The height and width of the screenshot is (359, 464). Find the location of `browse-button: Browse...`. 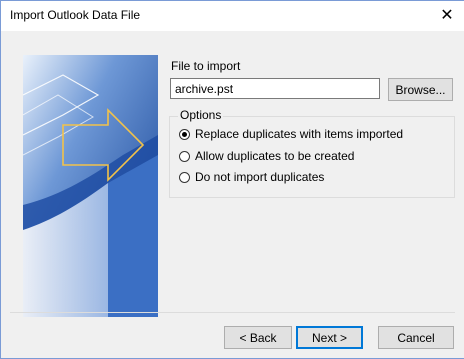

browse-button: Browse... is located at coordinates (420, 89).